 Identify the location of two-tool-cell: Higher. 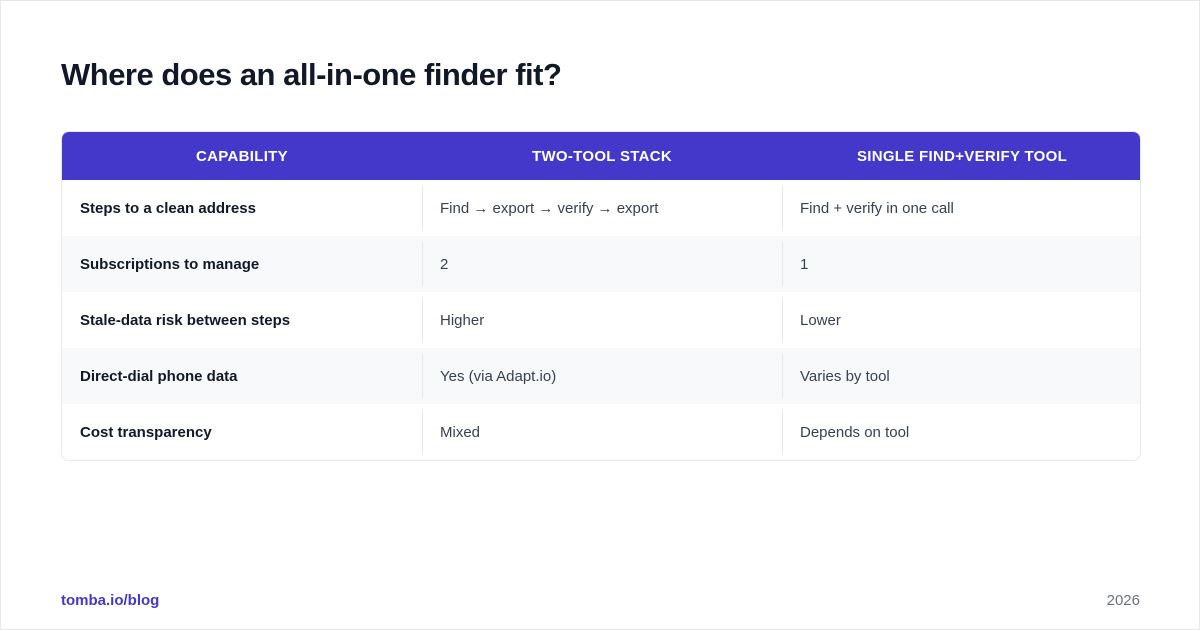
(602, 320).